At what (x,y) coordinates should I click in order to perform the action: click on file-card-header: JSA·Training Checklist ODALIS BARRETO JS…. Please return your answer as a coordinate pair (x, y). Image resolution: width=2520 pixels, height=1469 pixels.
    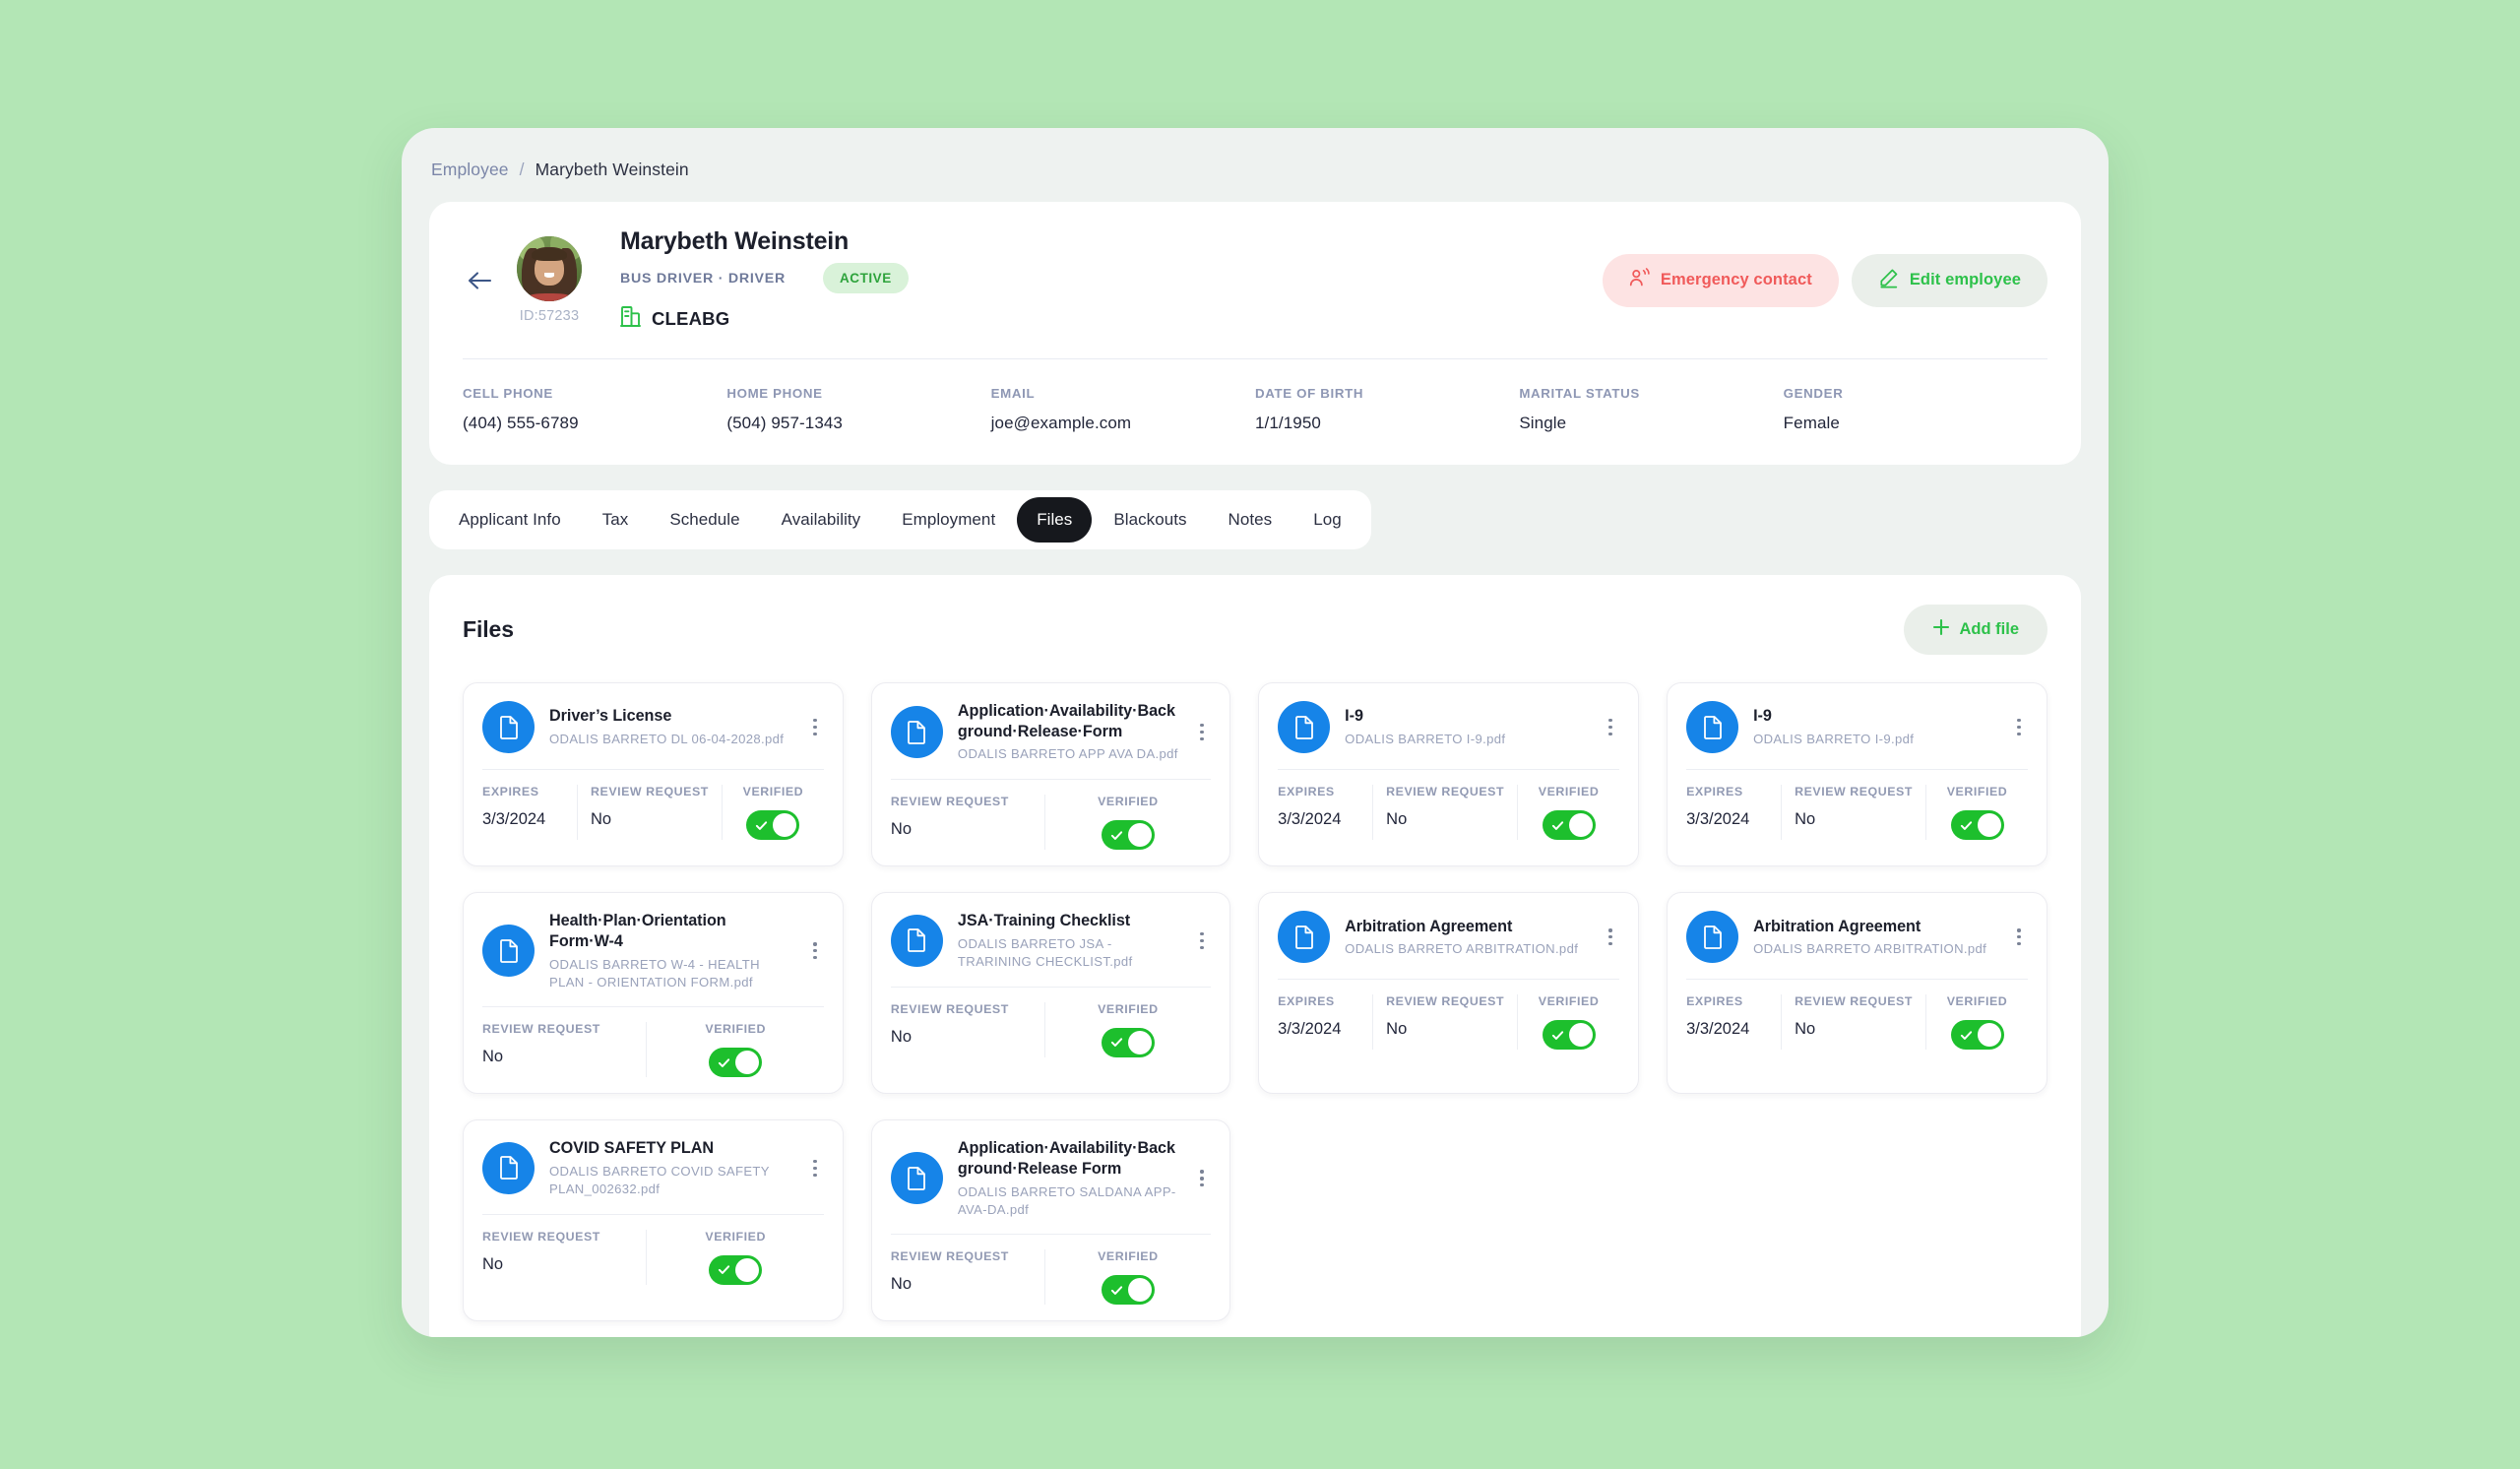
    Looking at the image, I should click on (1050, 941).